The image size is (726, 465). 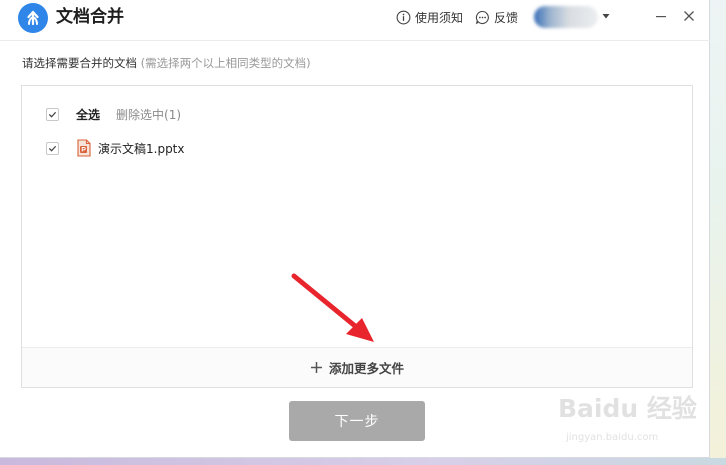 I want to click on close-button, so click(x=689, y=16).